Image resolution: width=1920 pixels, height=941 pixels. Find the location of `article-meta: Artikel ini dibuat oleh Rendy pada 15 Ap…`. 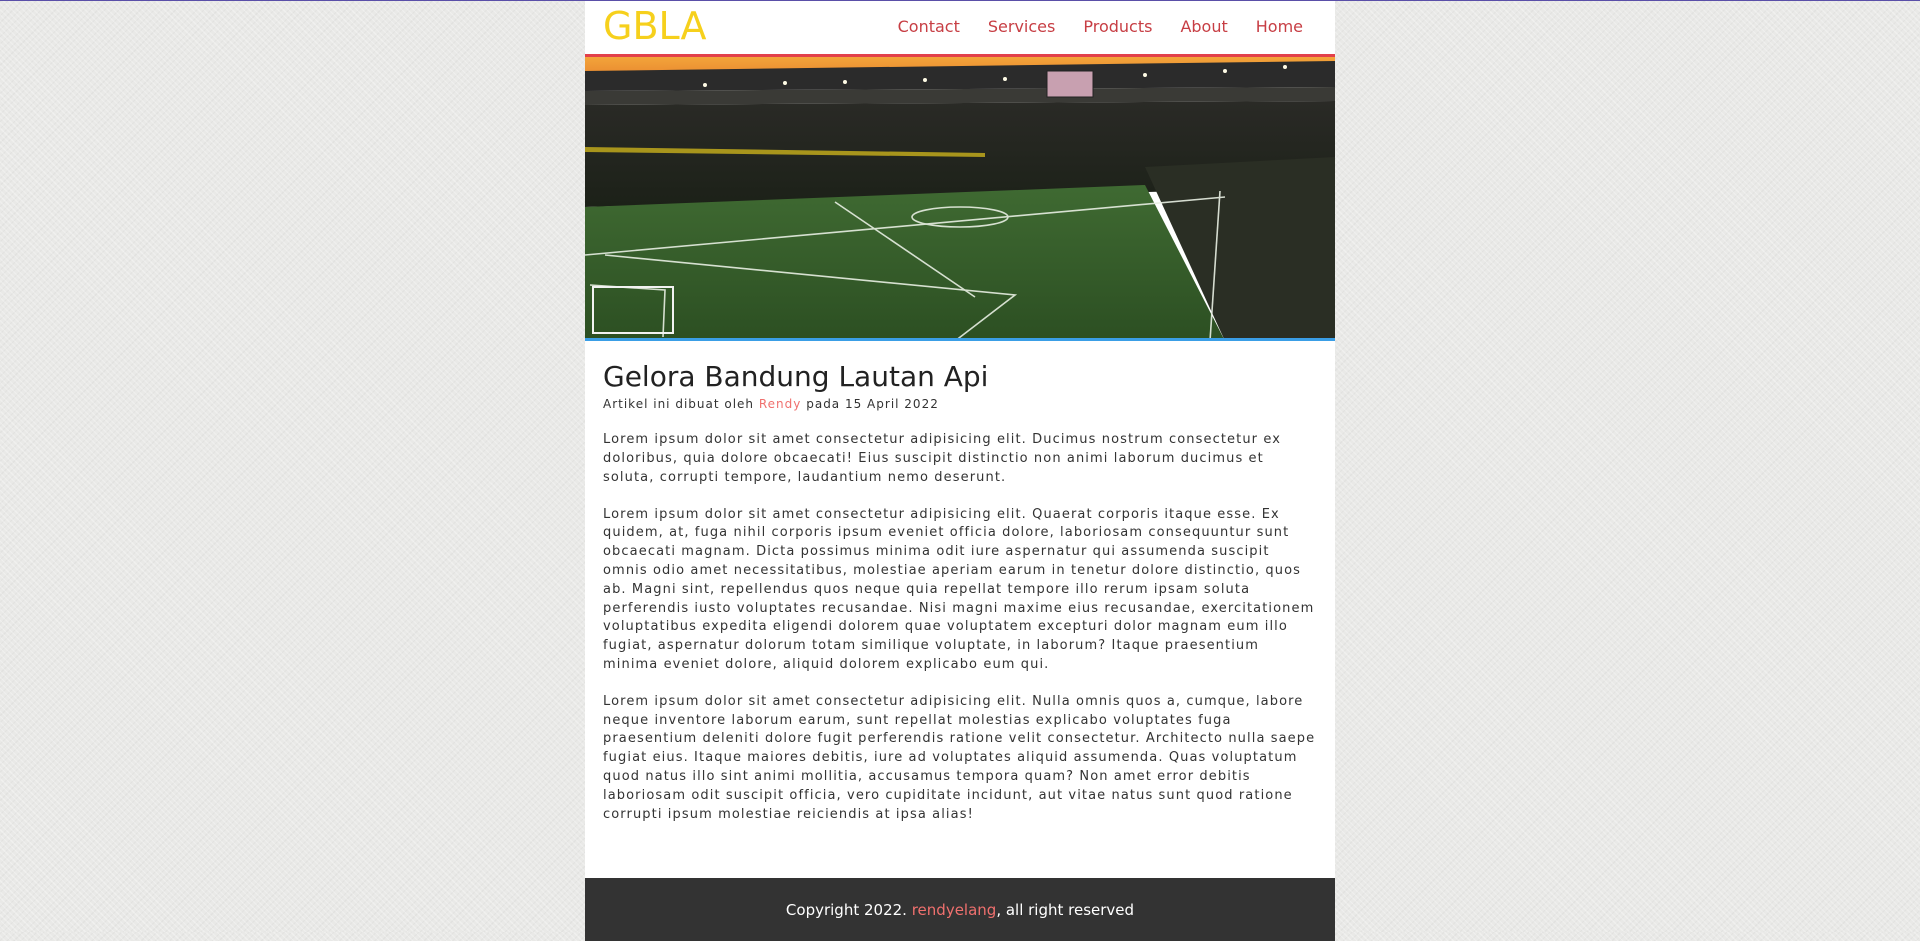

article-meta: Artikel ini dibuat oleh Rendy pada 15 Ap… is located at coordinates (960, 404).